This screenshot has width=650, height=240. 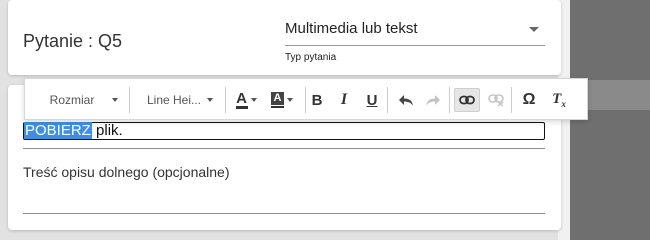 What do you see at coordinates (311, 57) in the screenshot?
I see `question-type-label: Typ pytania` at bounding box center [311, 57].